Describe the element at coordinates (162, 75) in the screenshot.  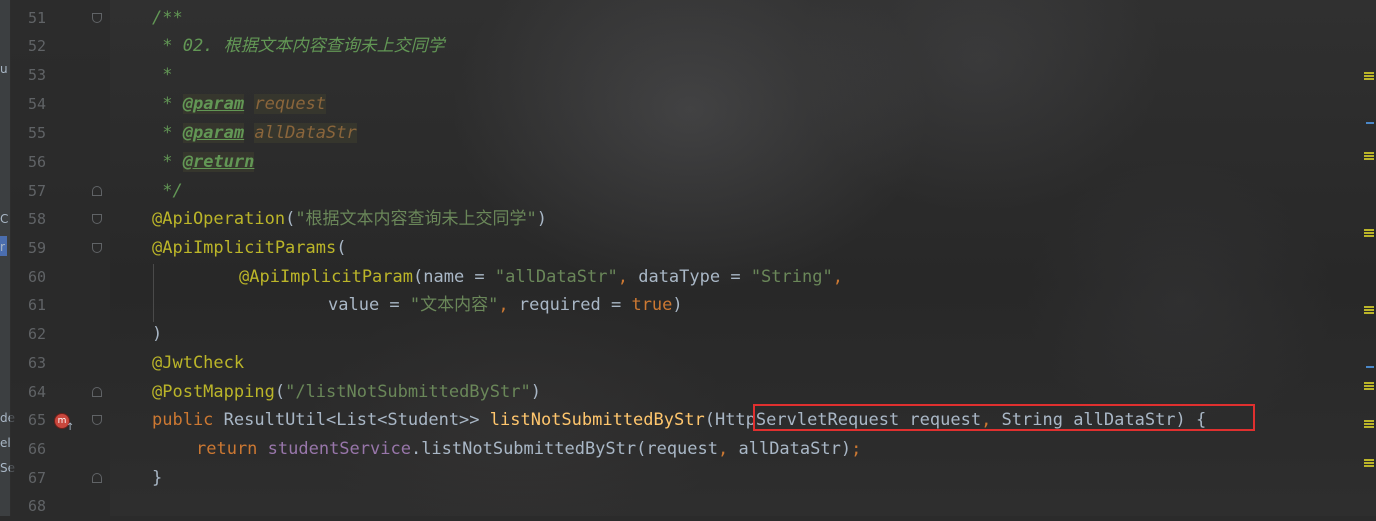
I see `doc-comment-text: *` at that location.